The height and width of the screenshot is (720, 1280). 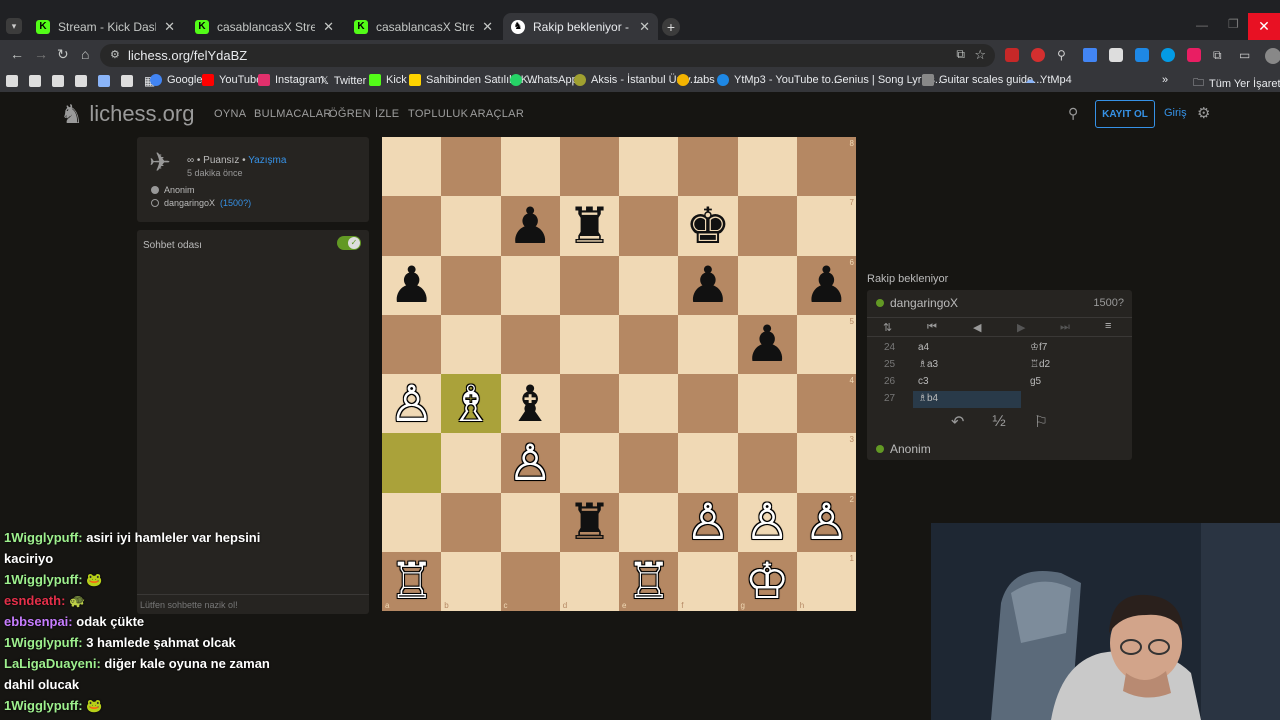 I want to click on square-e1: ♖ e, so click(x=649, y=581).